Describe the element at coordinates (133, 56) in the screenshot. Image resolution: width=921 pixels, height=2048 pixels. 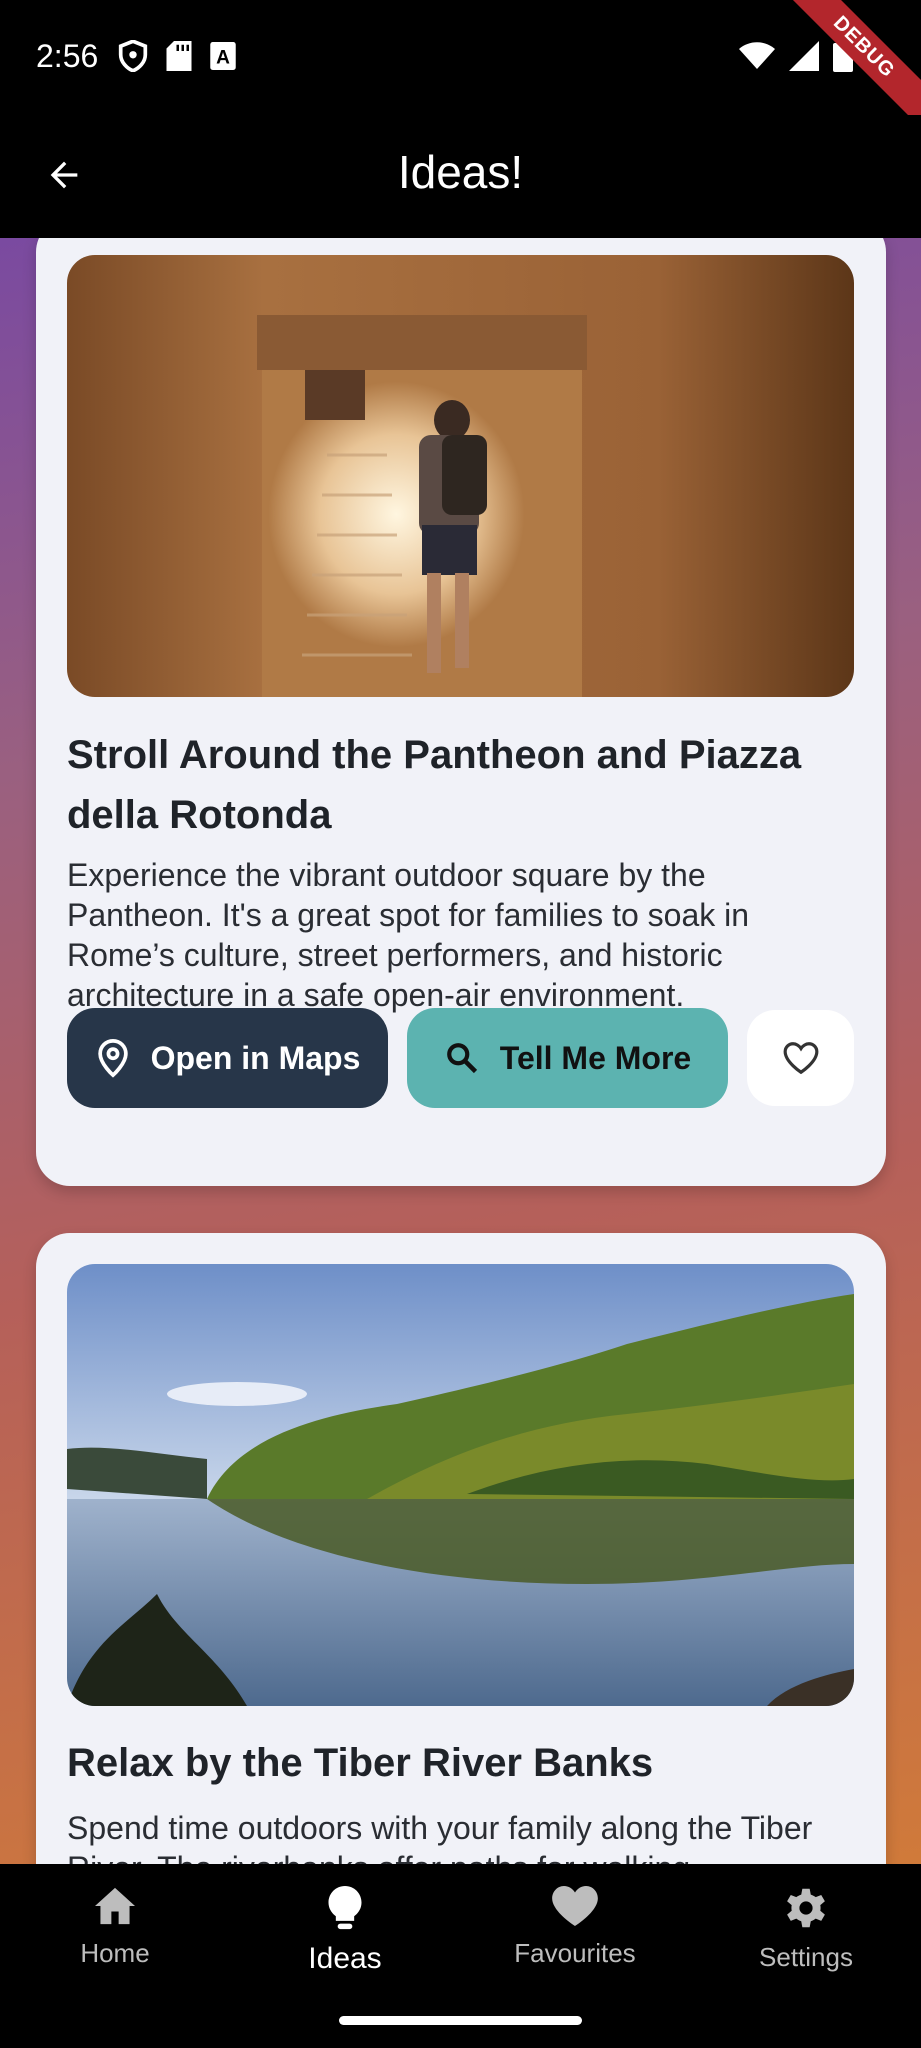
I see `shield-icon` at that location.